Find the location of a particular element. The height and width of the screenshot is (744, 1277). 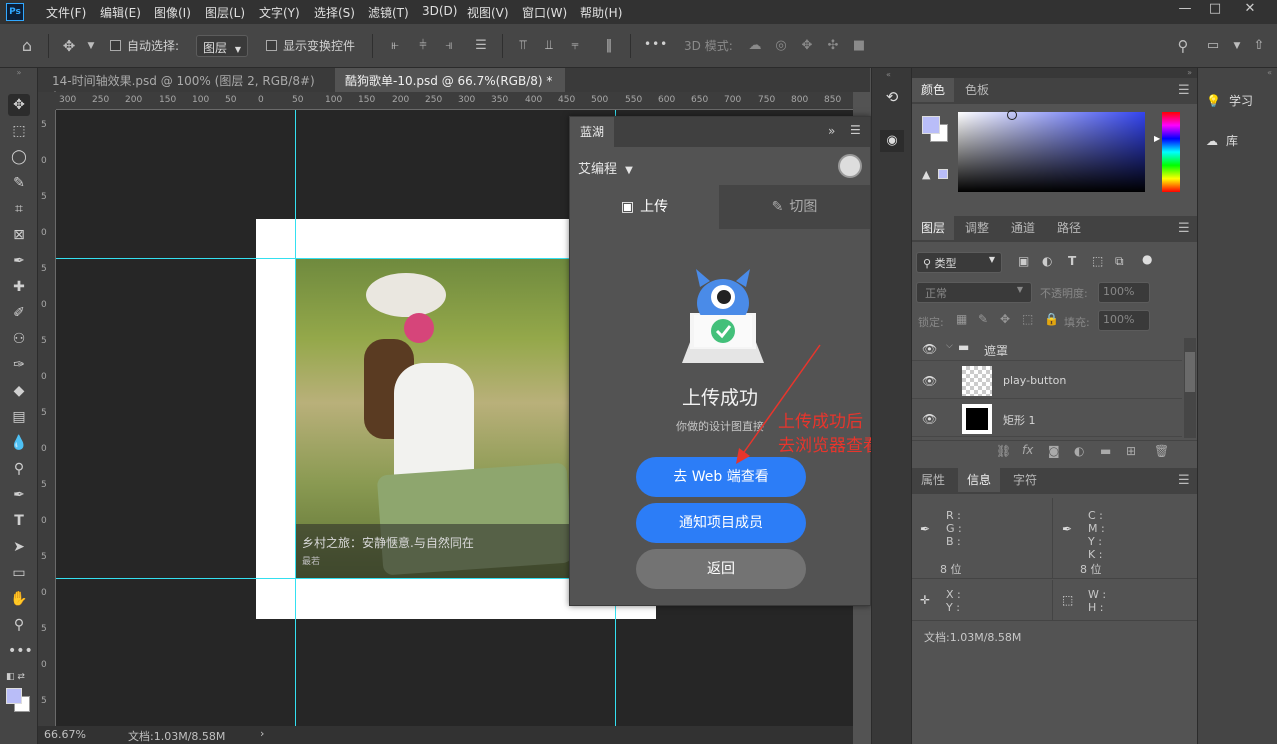

layers-scrollbar is located at coordinates (1190, 388).